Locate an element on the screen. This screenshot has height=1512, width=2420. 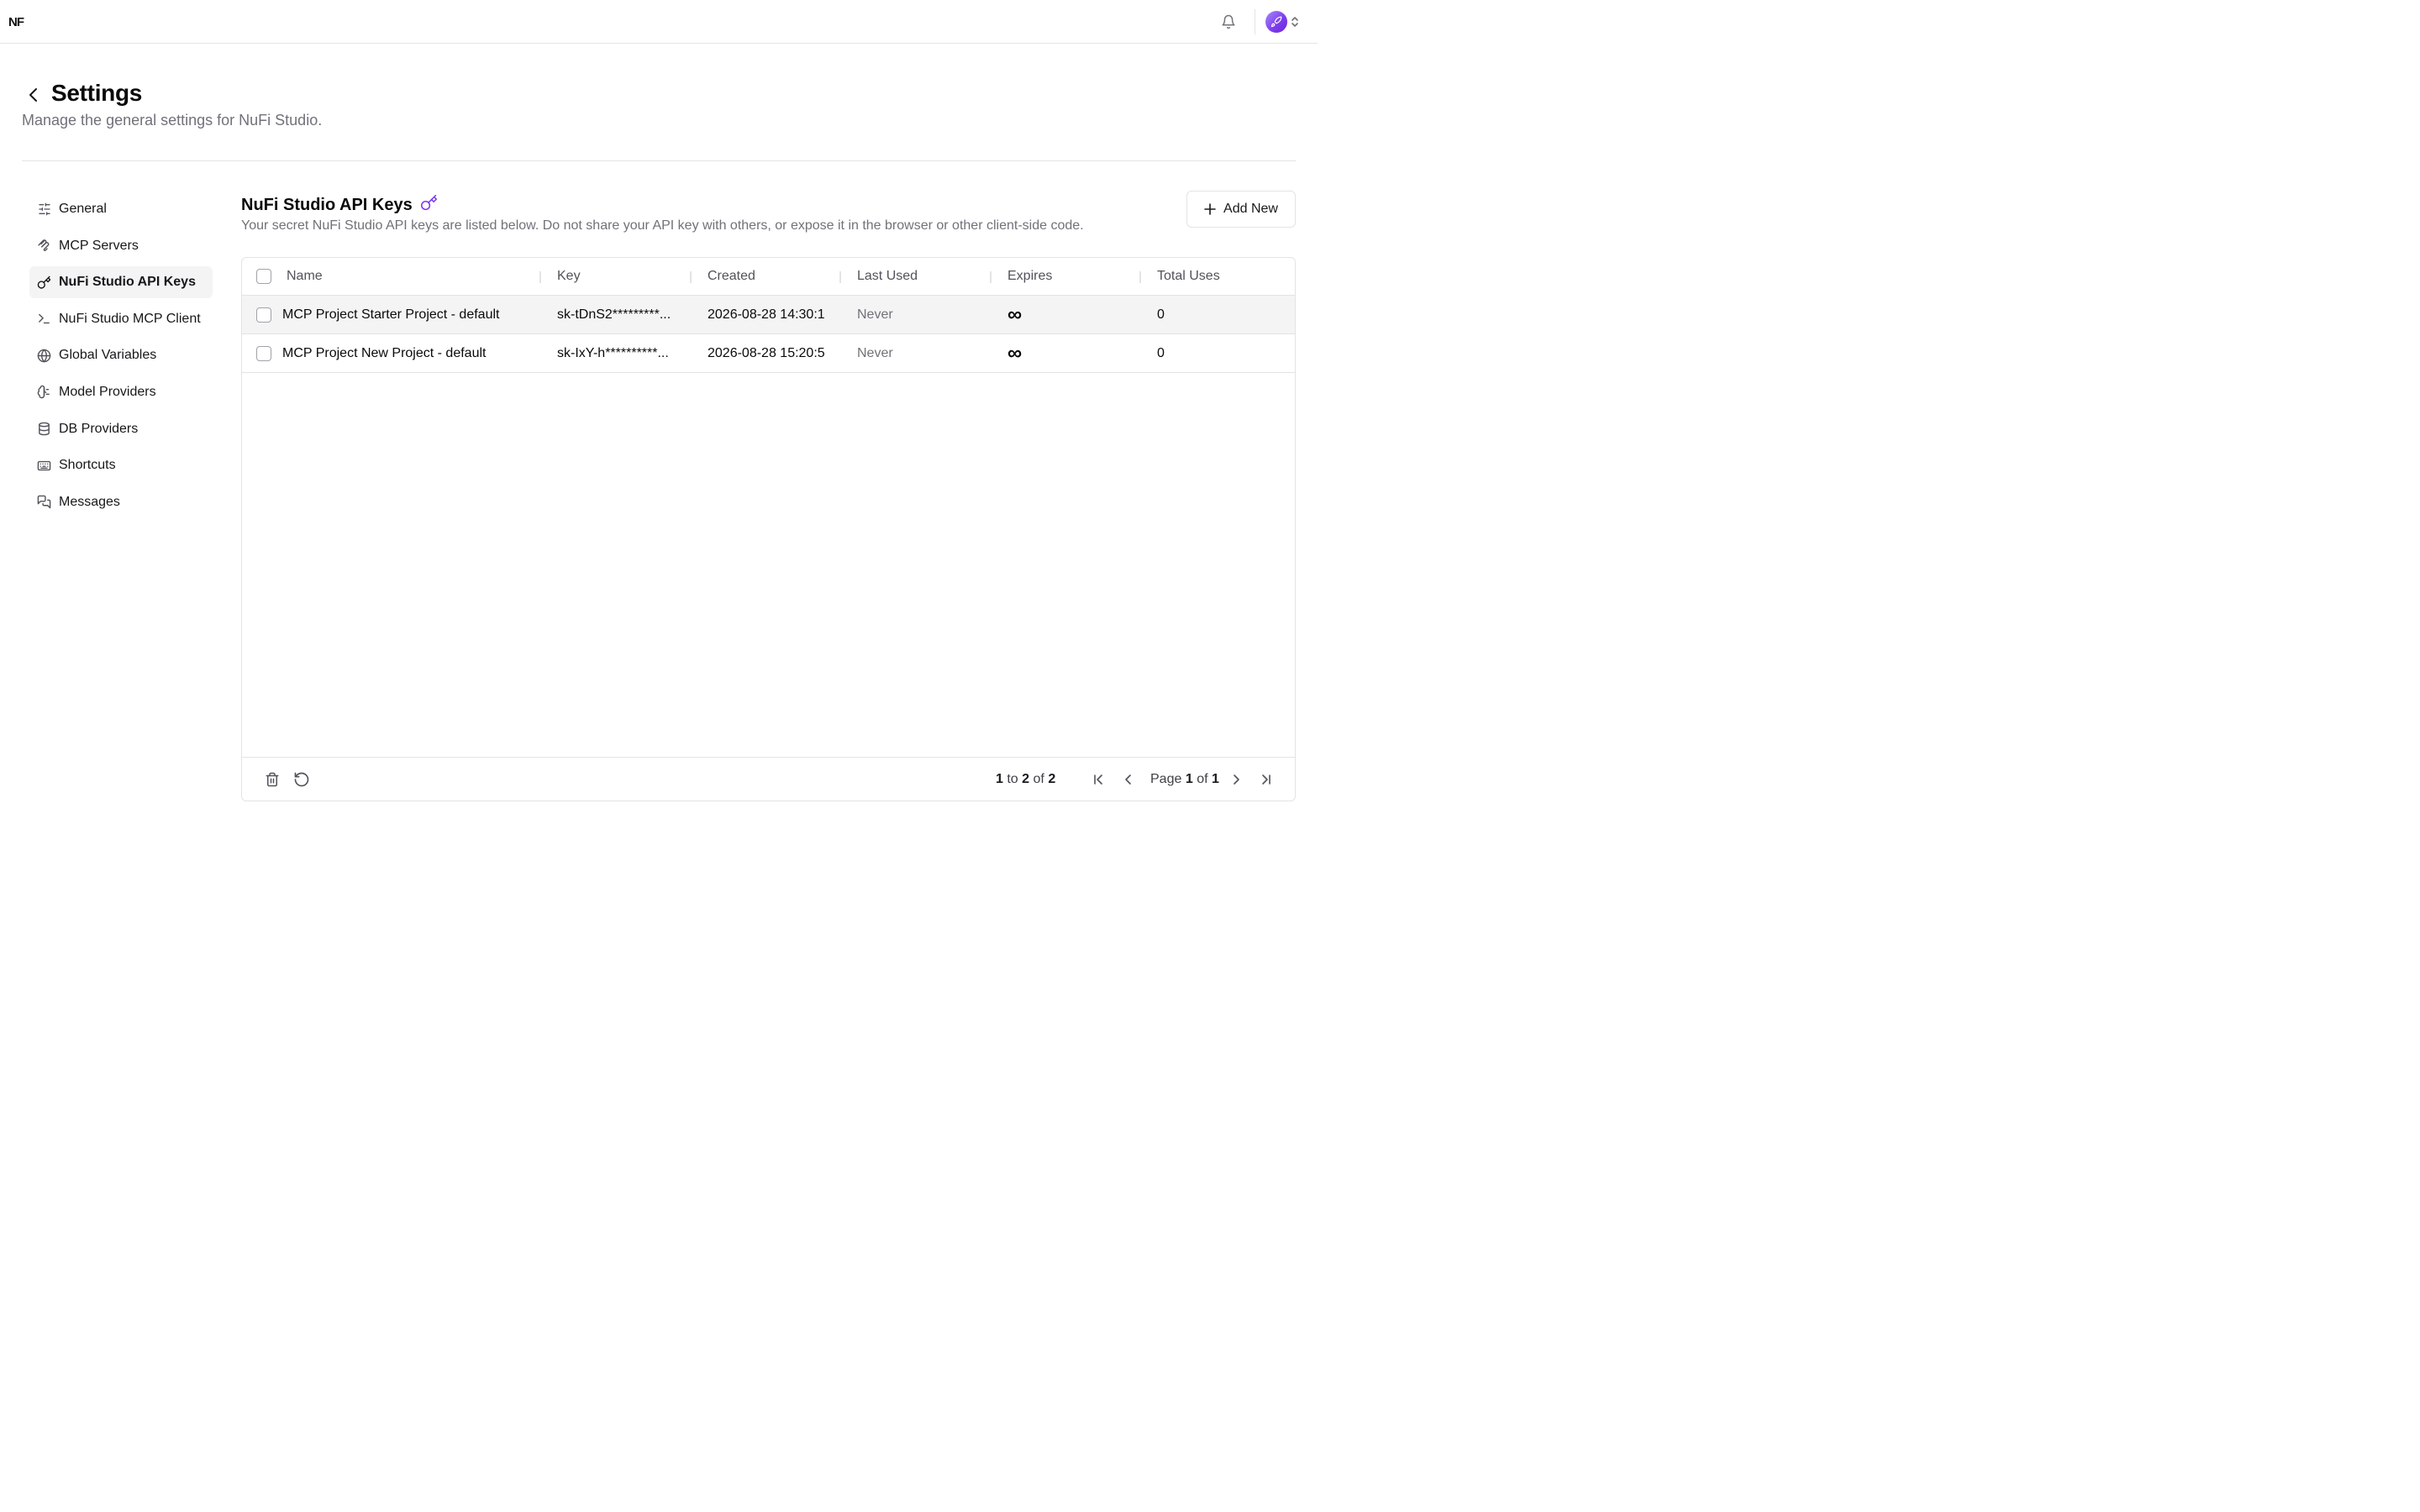
range-of-word: of is located at coordinates (1038, 779).